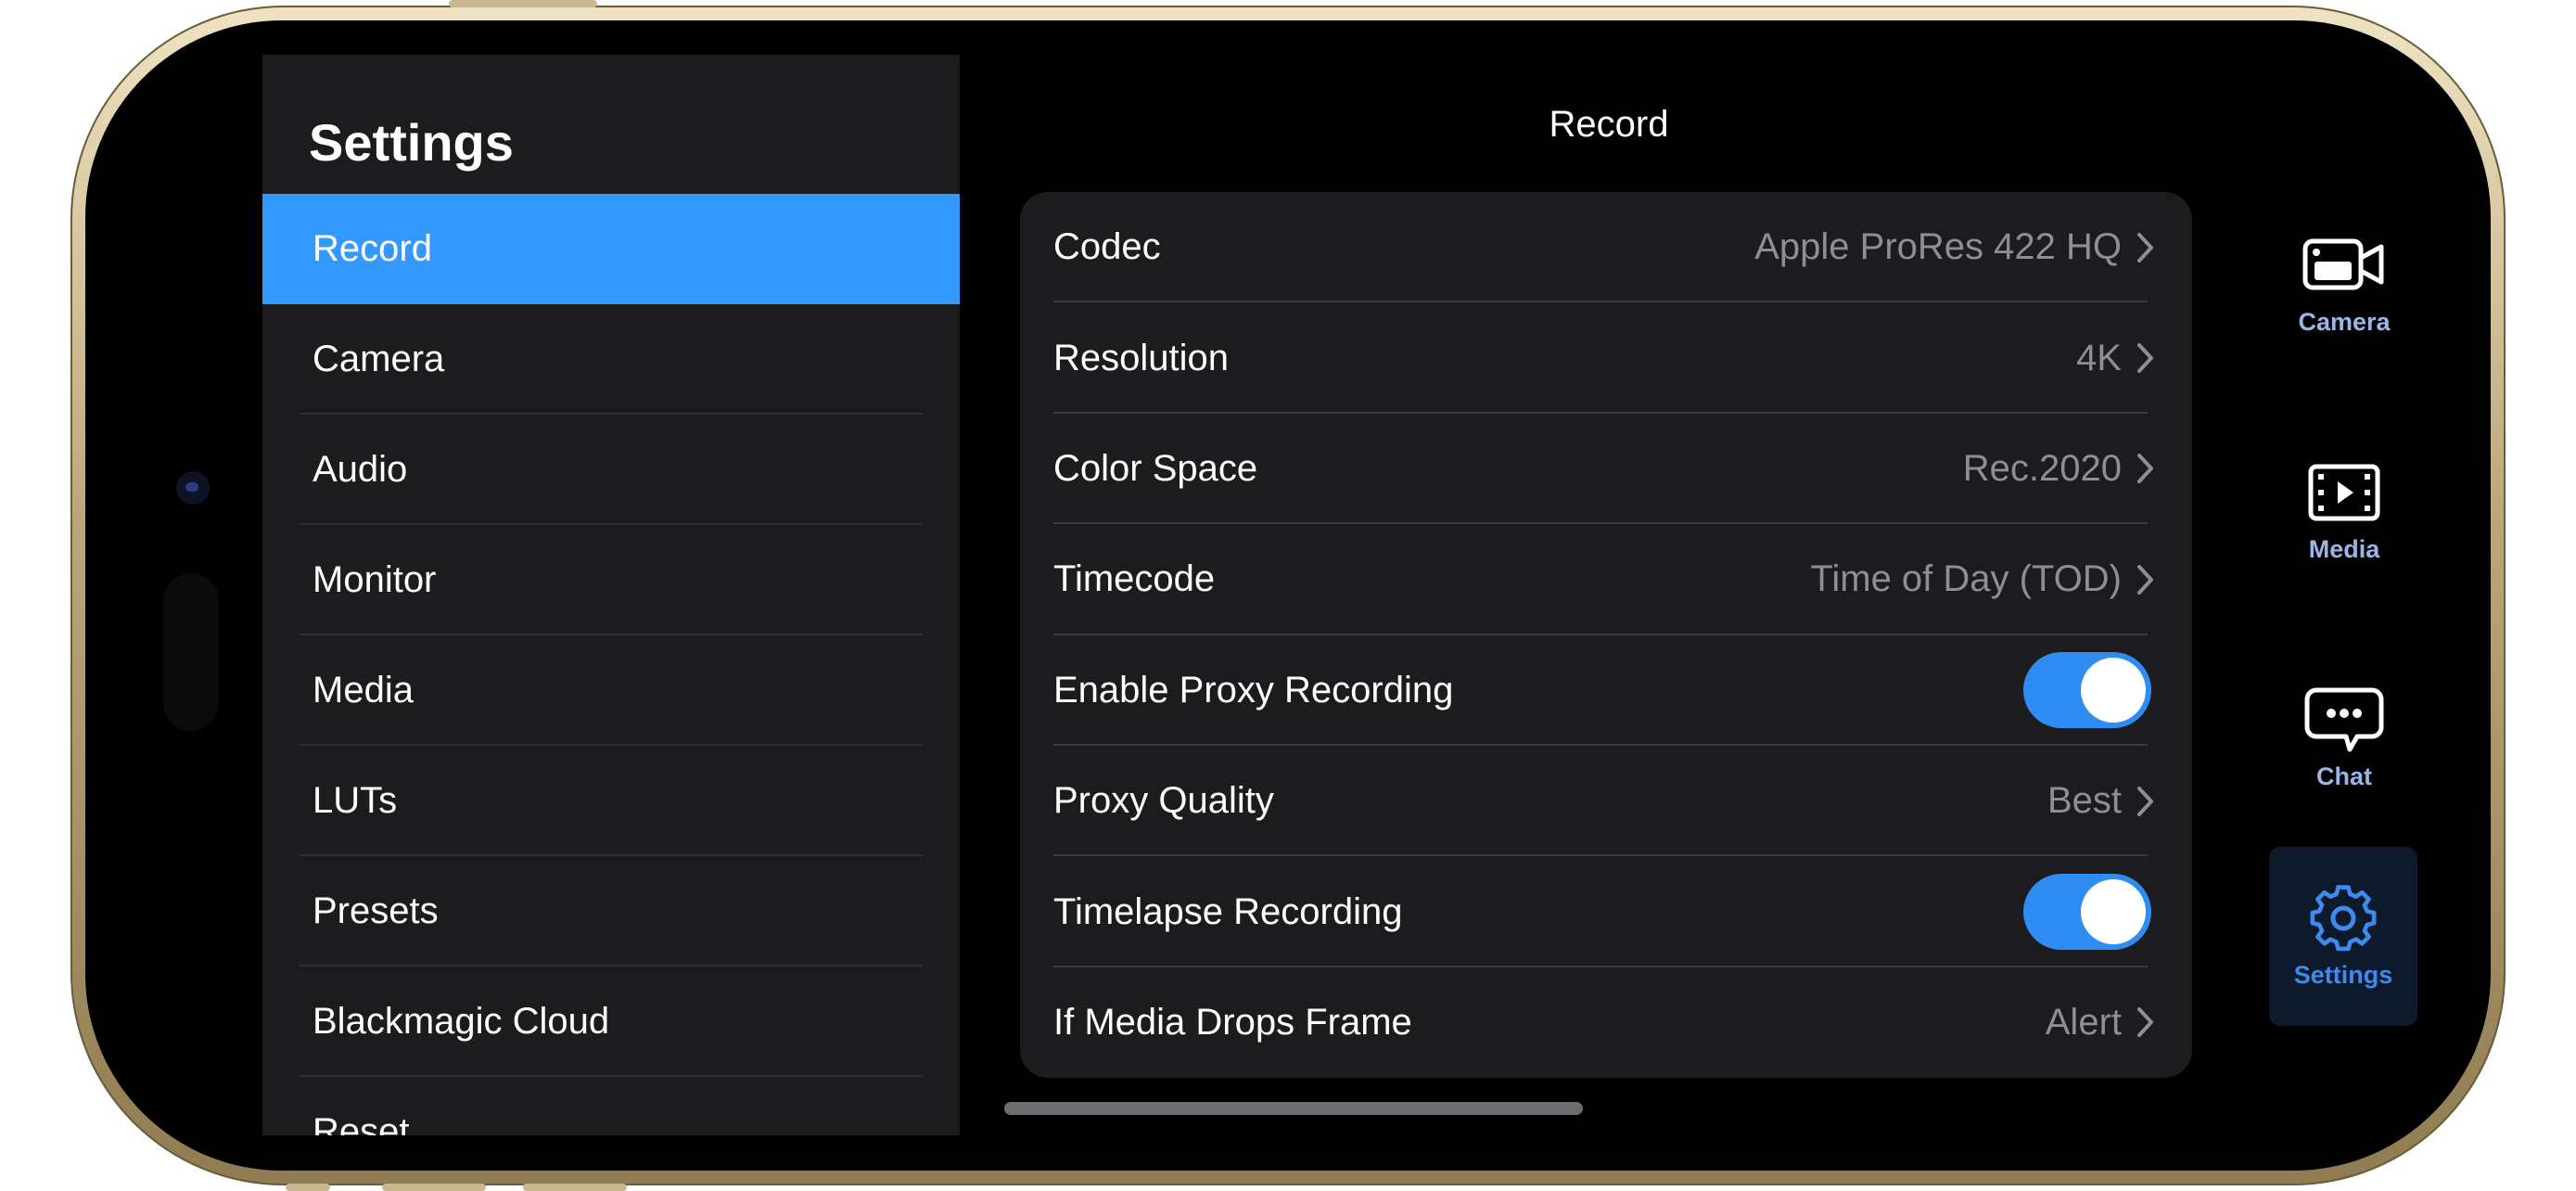 This screenshot has width=2576, height=1191. Describe the element at coordinates (611, 360) in the screenshot. I see `sidebar-item-camera: Camera` at that location.